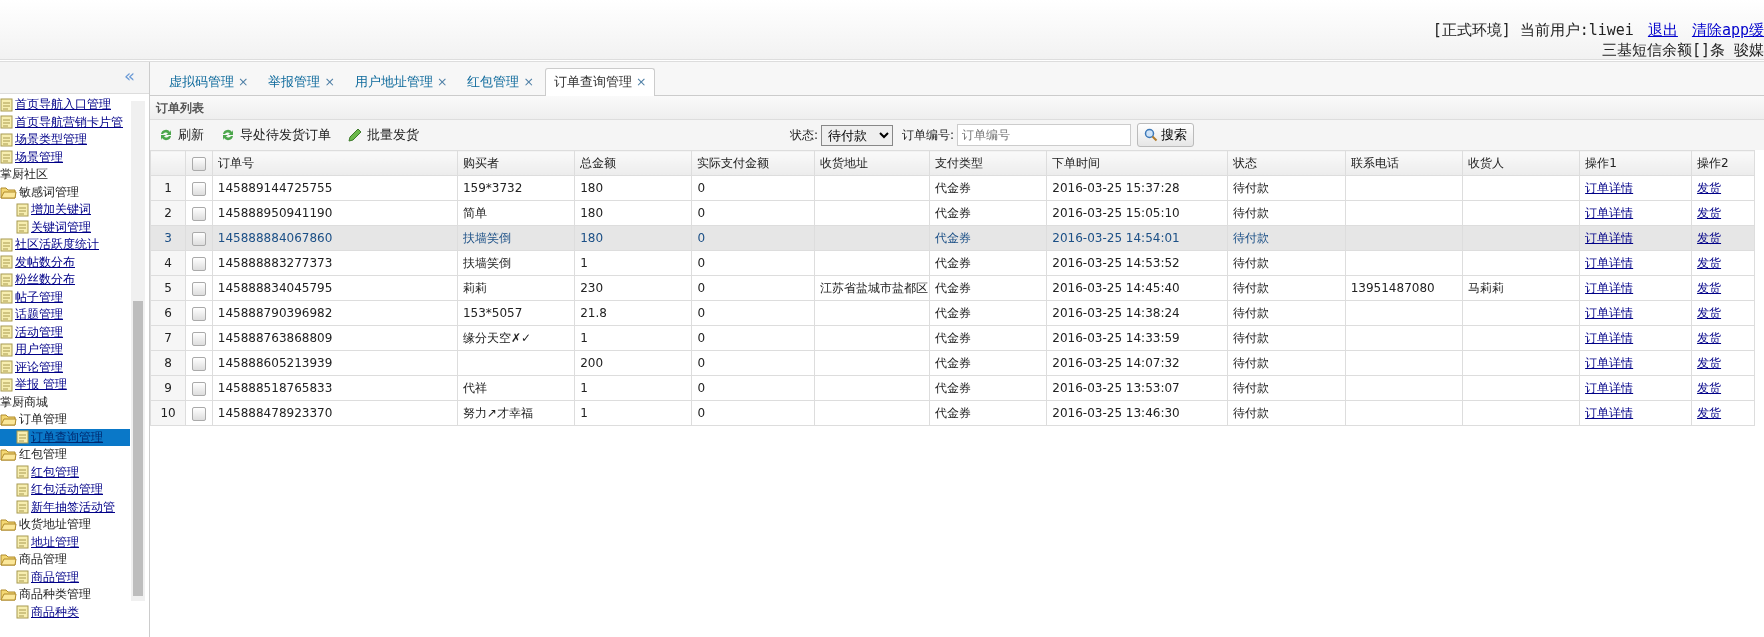 This screenshot has height=637, width=1764. I want to click on folder-icon, so click(8, 595).